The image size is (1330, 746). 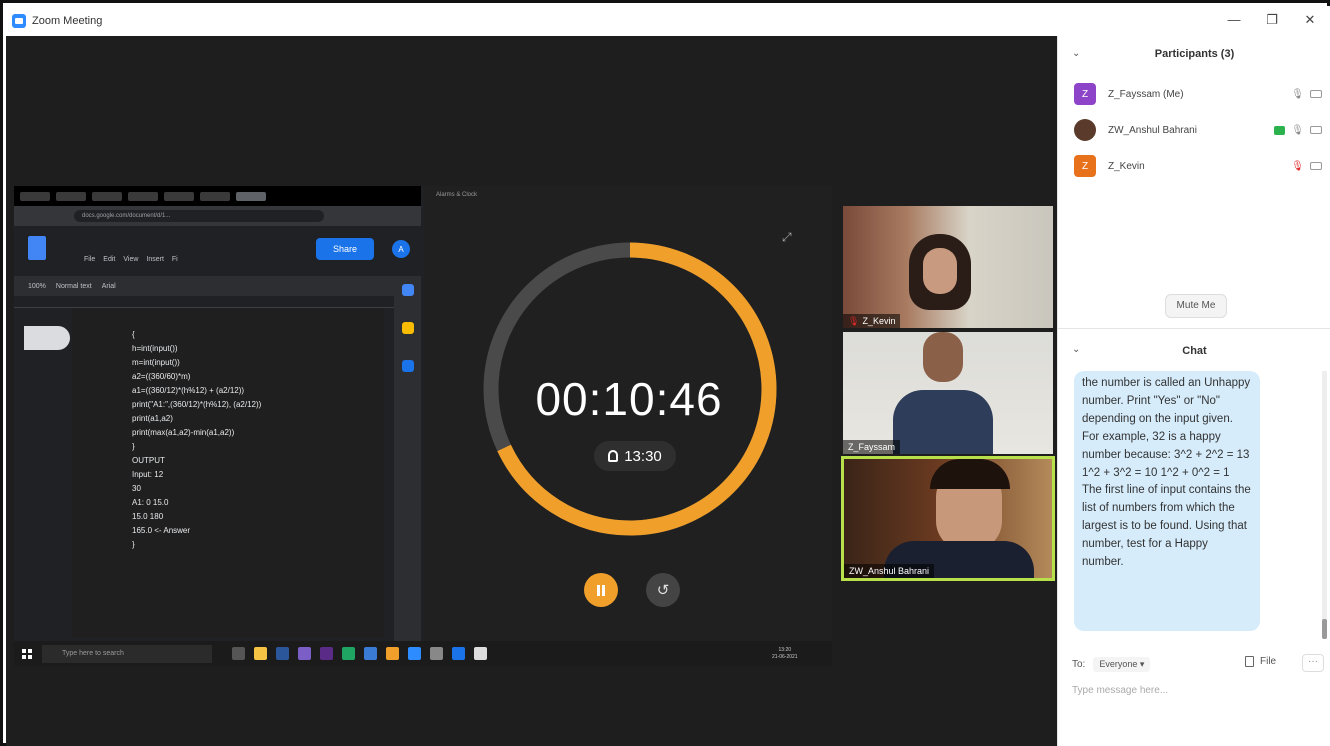 I want to click on video-name-label: Z_Fayssam, so click(x=872, y=447).